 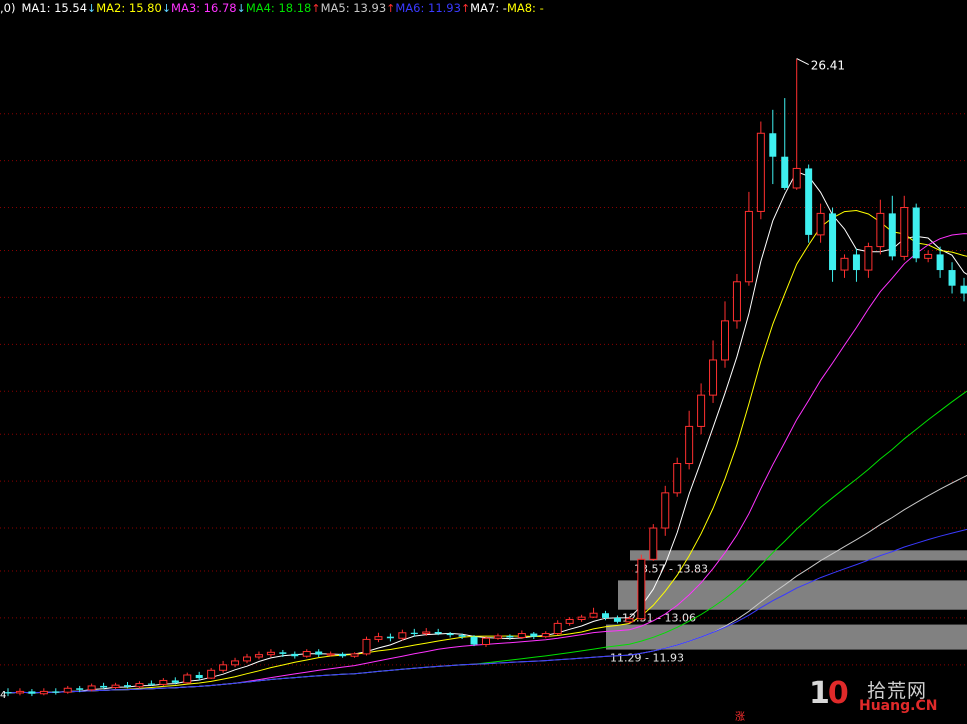 I want to click on watermark-en: Huang.CN, so click(x=898, y=706).